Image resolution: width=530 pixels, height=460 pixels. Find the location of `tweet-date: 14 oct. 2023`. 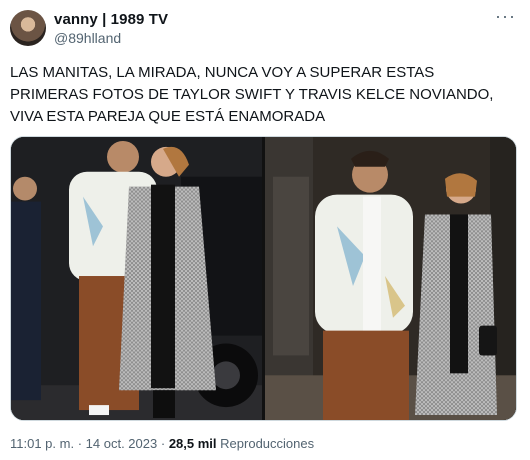

tweet-date: 14 oct. 2023 is located at coordinates (122, 443).